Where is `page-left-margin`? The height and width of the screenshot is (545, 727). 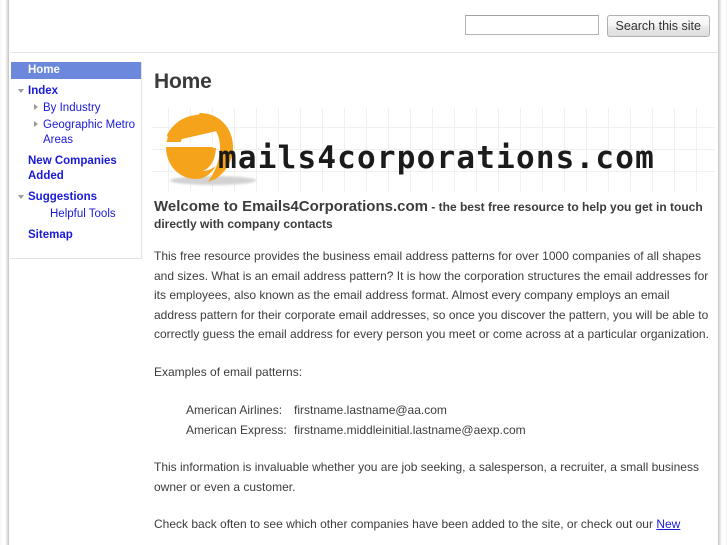
page-left-margin is located at coordinates (4, 272).